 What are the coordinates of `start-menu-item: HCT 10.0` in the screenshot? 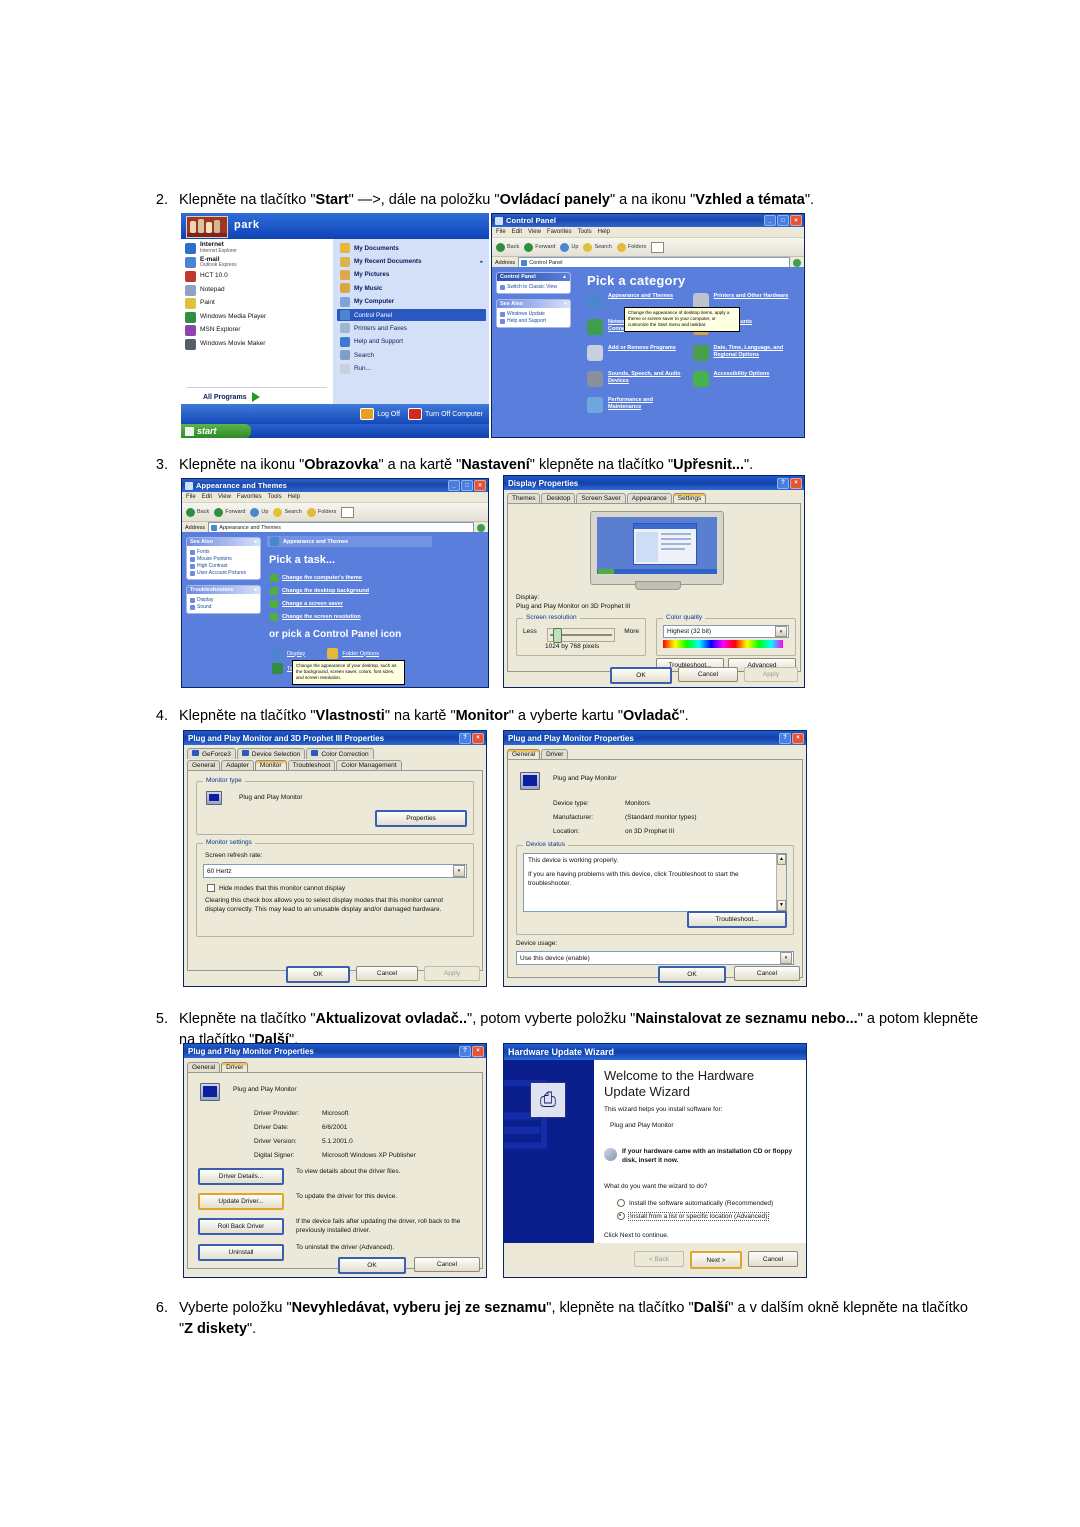 It's located at (258, 277).